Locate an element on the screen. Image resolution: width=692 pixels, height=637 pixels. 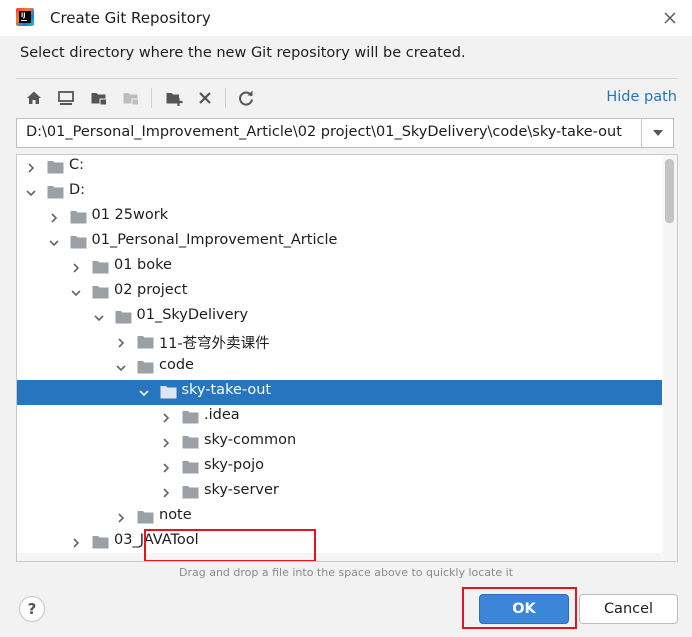
refresh-icon is located at coordinates (246, 98).